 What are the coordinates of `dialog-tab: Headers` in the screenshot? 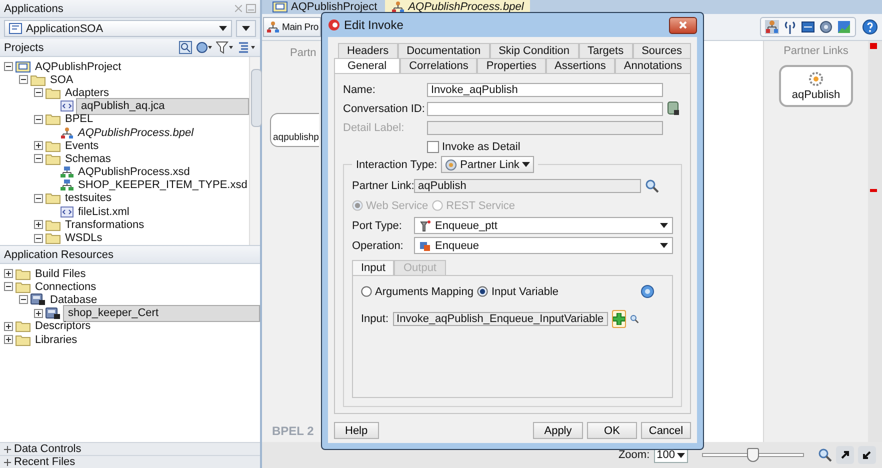 It's located at (368, 50).